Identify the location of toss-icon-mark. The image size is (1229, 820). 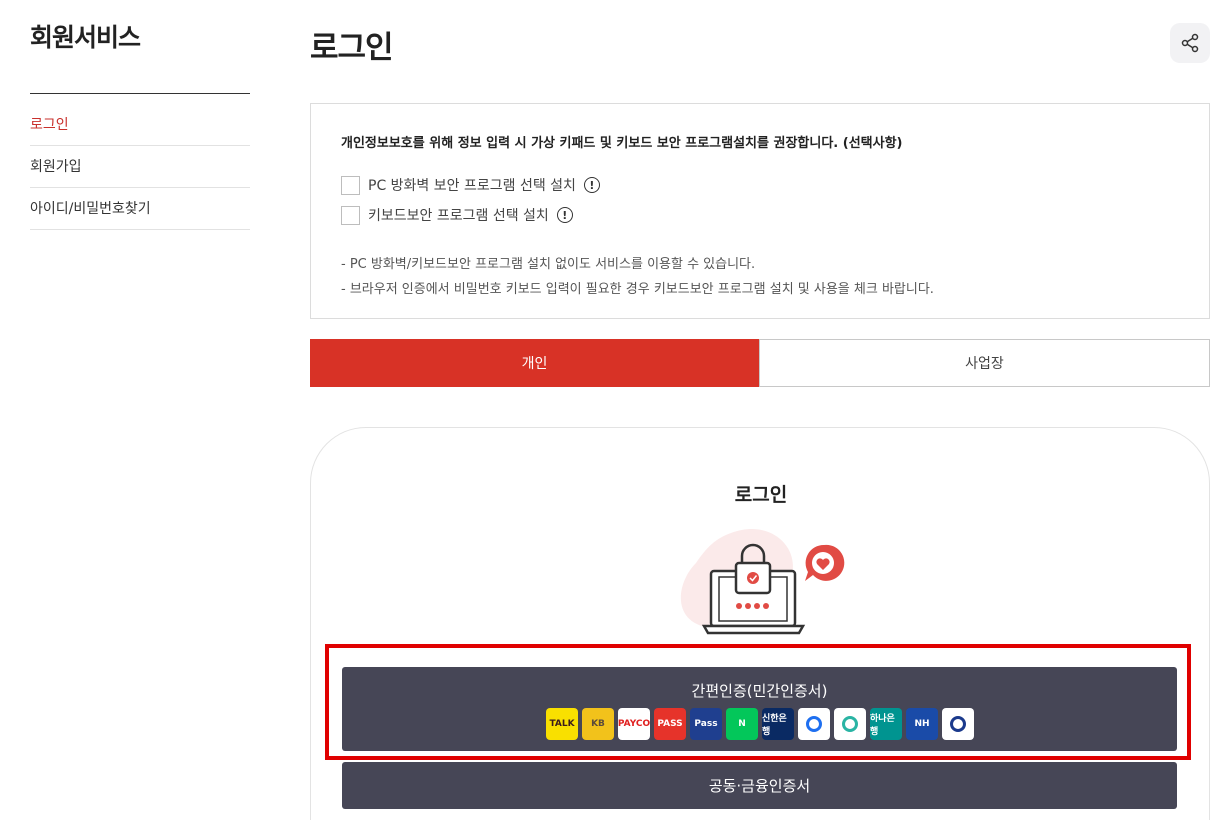
(814, 724).